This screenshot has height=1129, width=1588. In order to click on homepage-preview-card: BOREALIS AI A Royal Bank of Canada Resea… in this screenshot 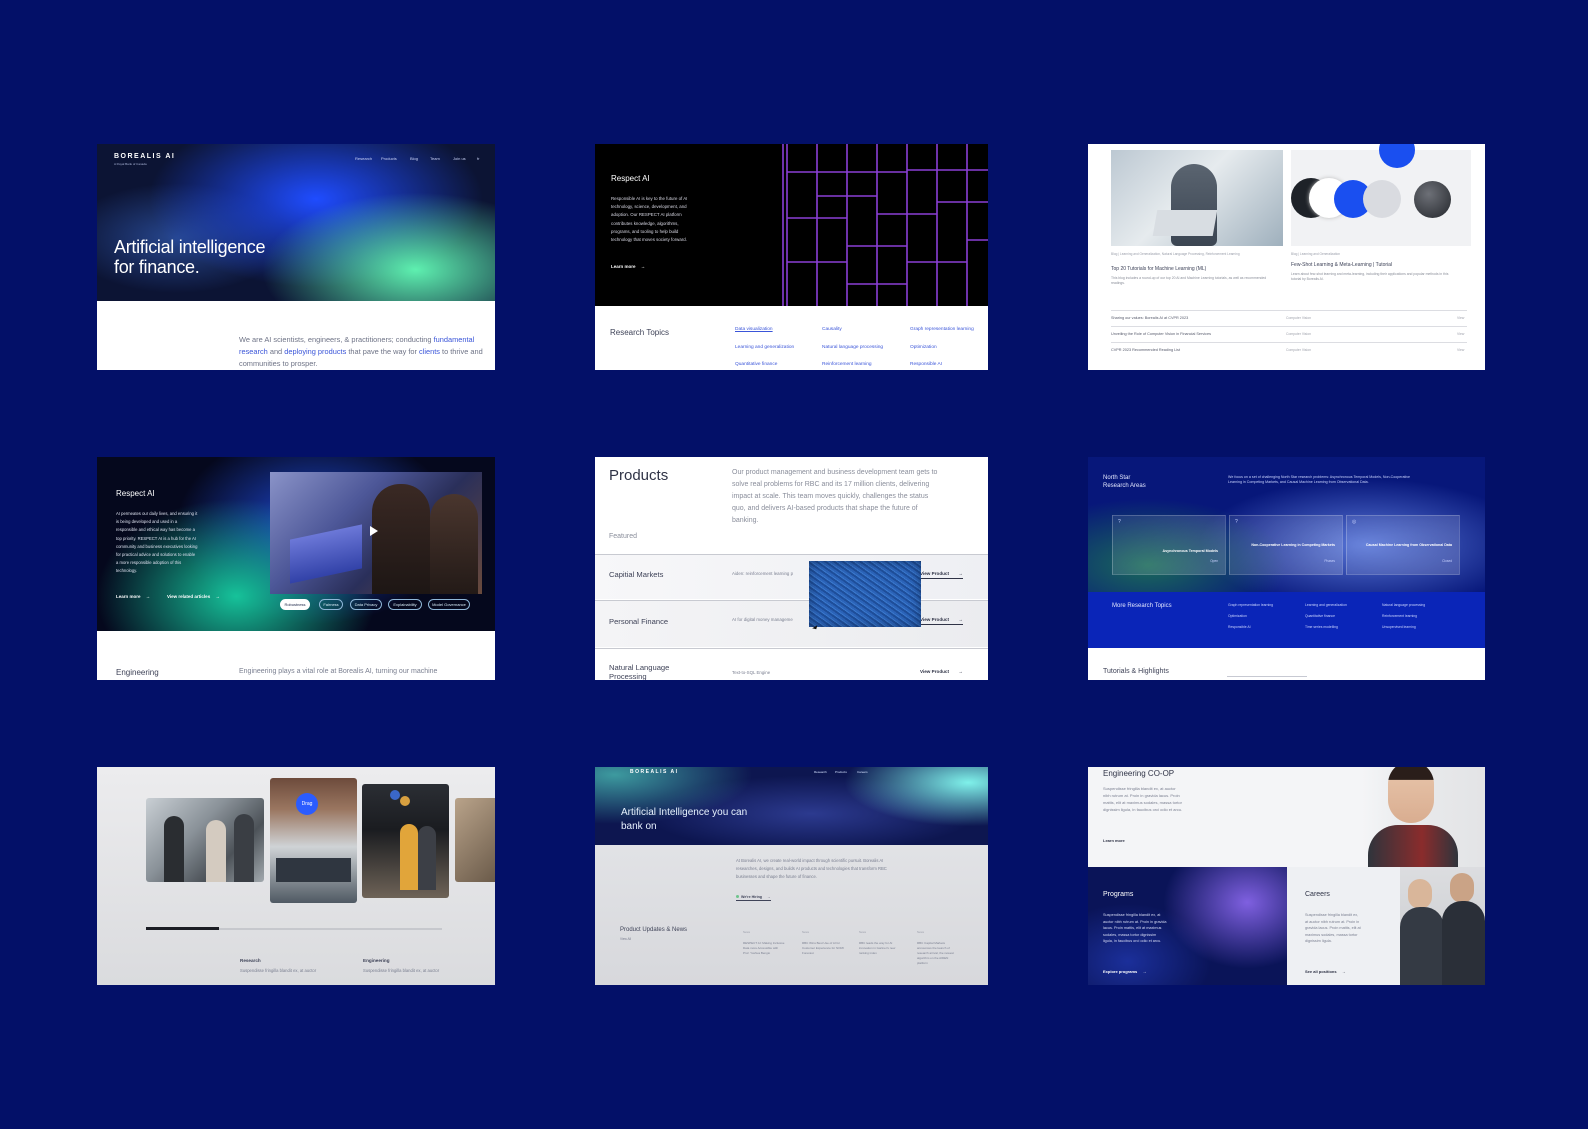, I will do `click(296, 257)`.